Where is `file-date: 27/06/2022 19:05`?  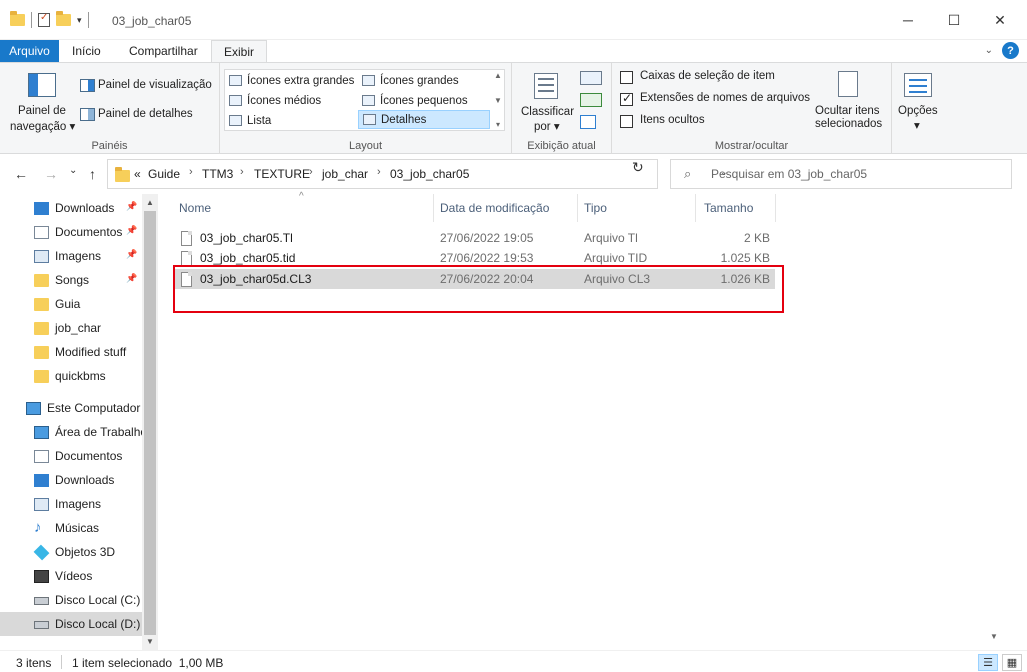 file-date: 27/06/2022 19:05 is located at coordinates (487, 238).